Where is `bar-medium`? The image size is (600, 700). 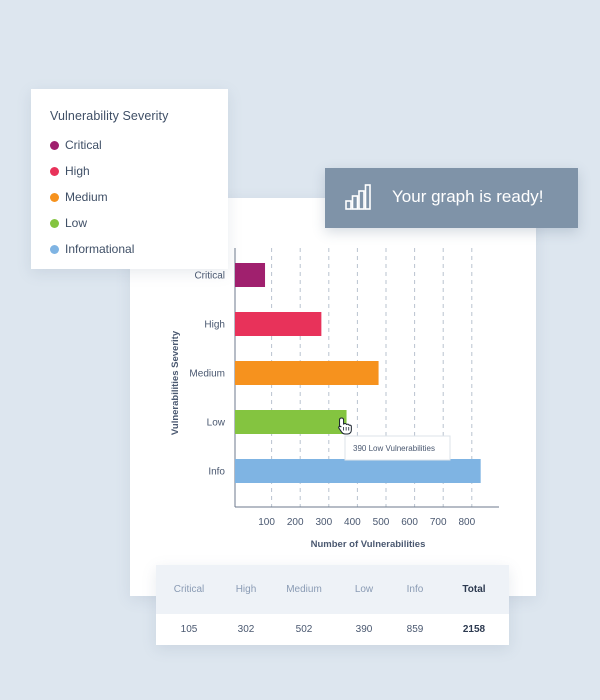
bar-medium is located at coordinates (307, 373).